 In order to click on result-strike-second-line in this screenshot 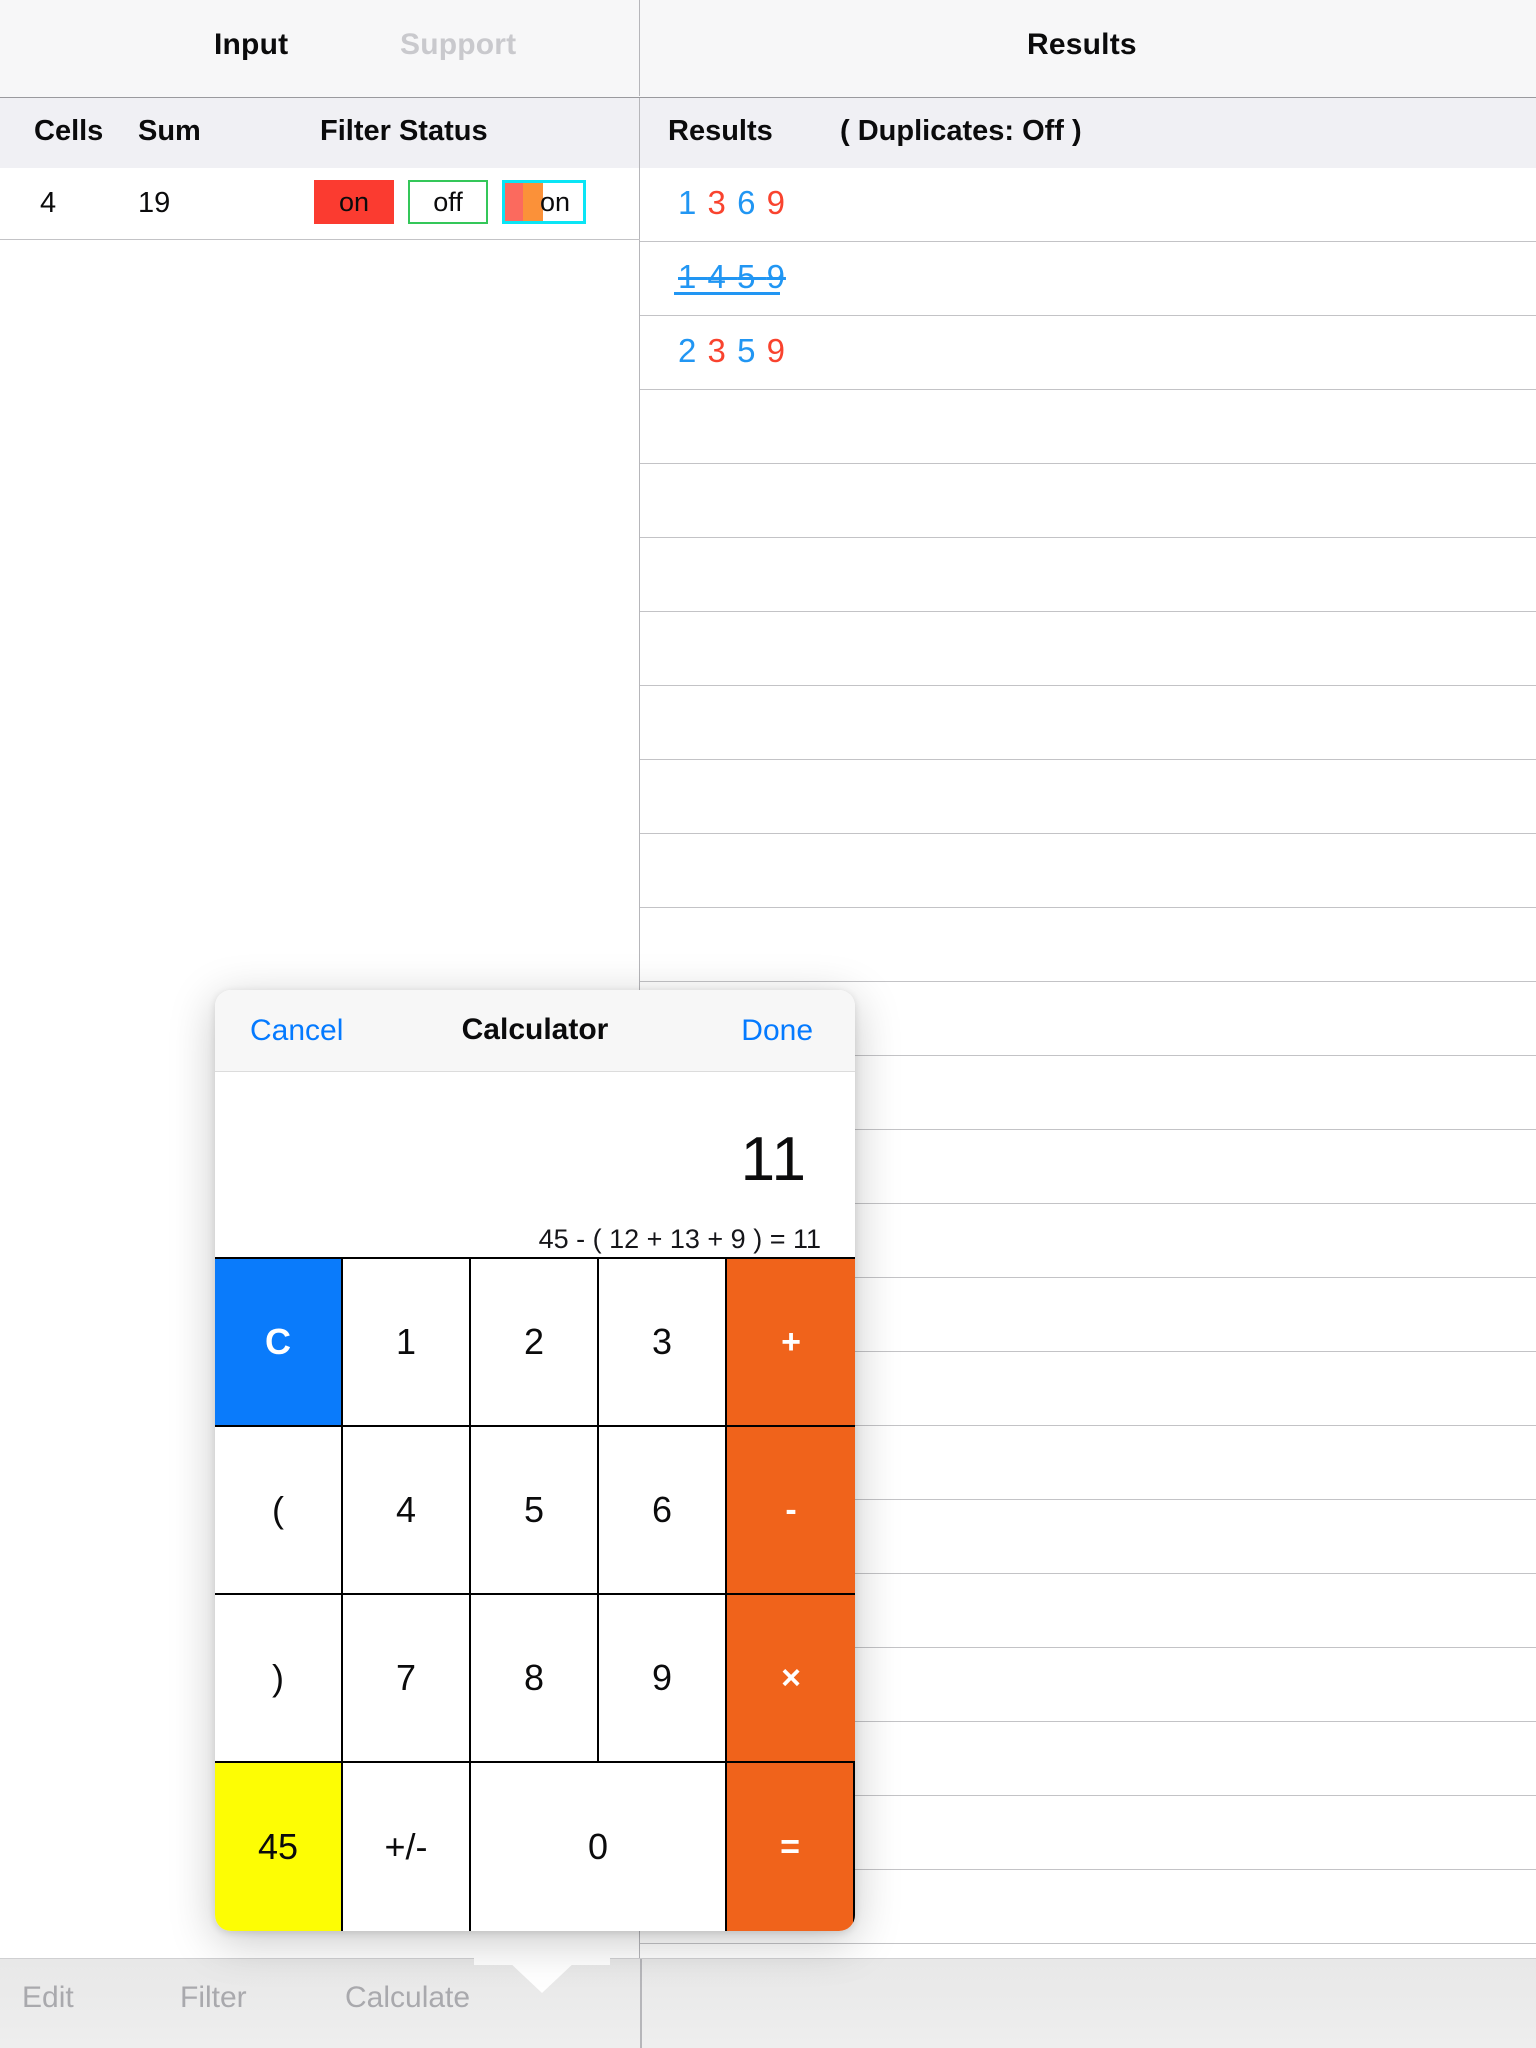, I will do `click(727, 293)`.